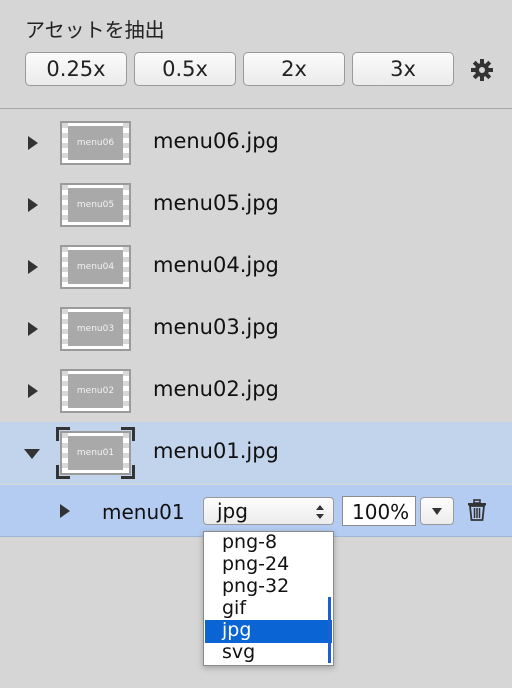 The height and width of the screenshot is (688, 512). I want to click on thumbnail-label: menu03, so click(95, 329).